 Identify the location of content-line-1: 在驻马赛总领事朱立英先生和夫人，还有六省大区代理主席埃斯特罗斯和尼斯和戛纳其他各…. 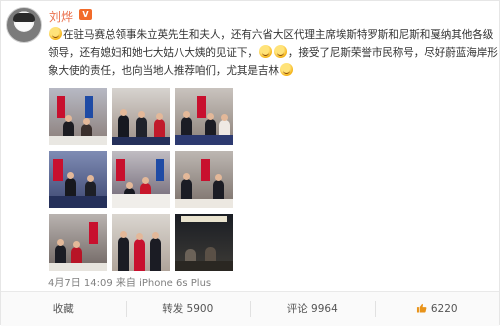
(270, 35).